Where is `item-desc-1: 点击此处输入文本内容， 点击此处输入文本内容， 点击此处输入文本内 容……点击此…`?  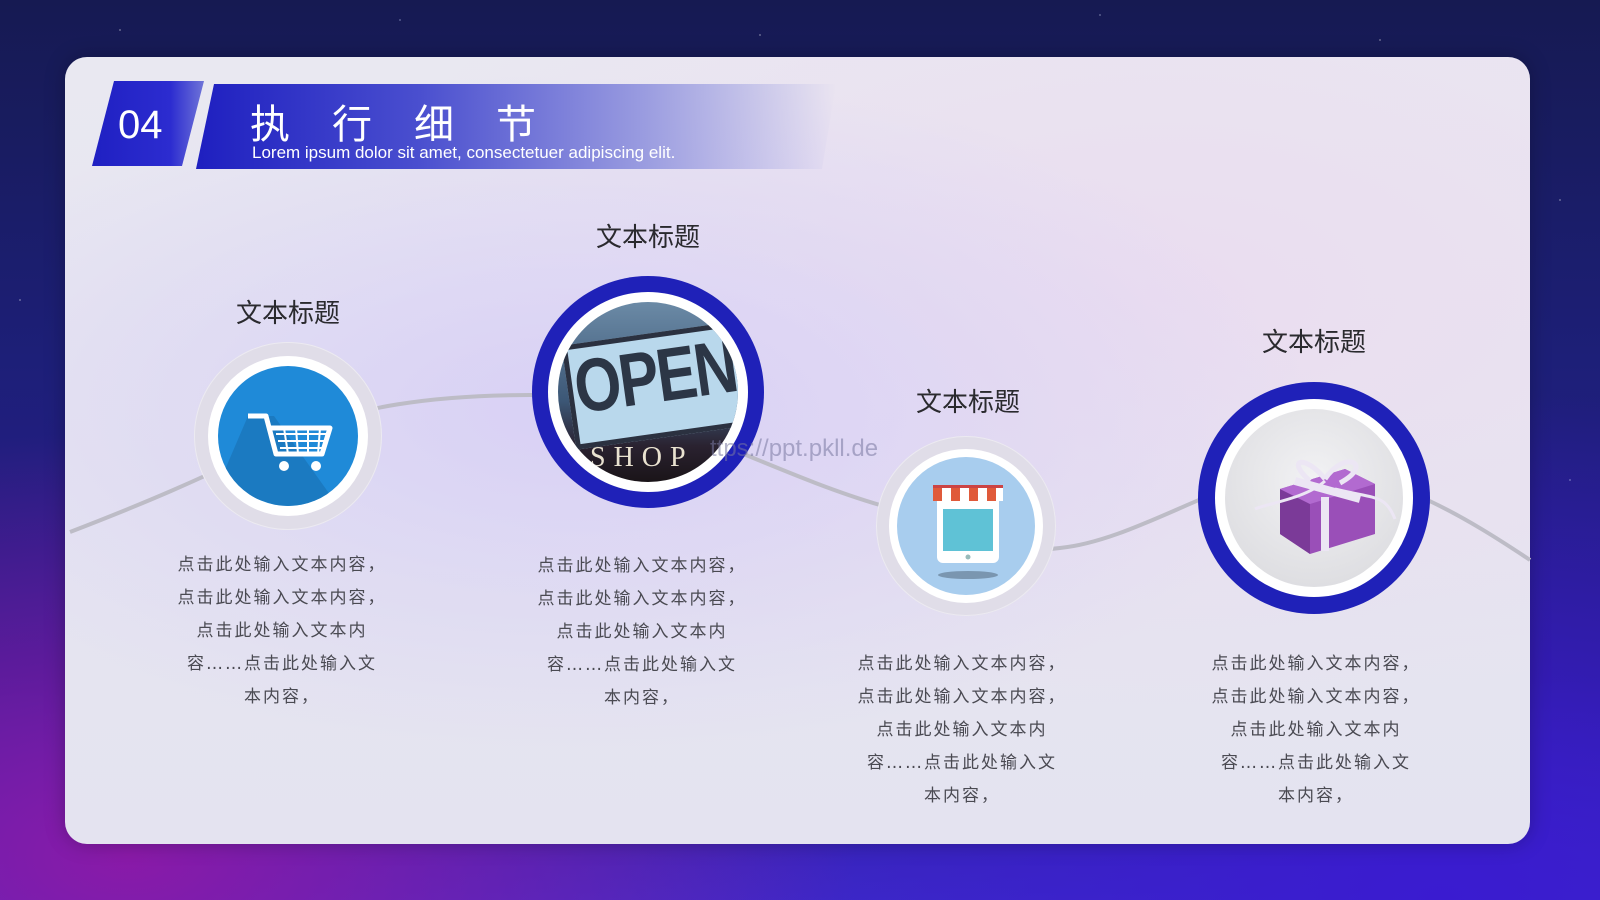
item-desc-1: 点击此处输入文本内容， 点击此处输入文本内容， 点击此处输入文本内 容……点击此… is located at coordinates (282, 631).